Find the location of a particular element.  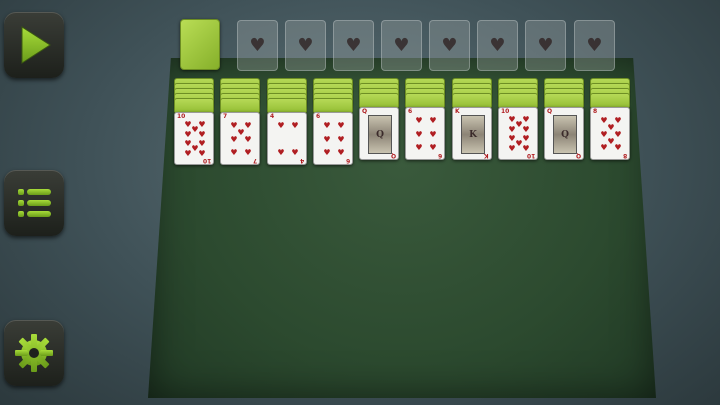

gear-icon is located at coordinates (34, 353).